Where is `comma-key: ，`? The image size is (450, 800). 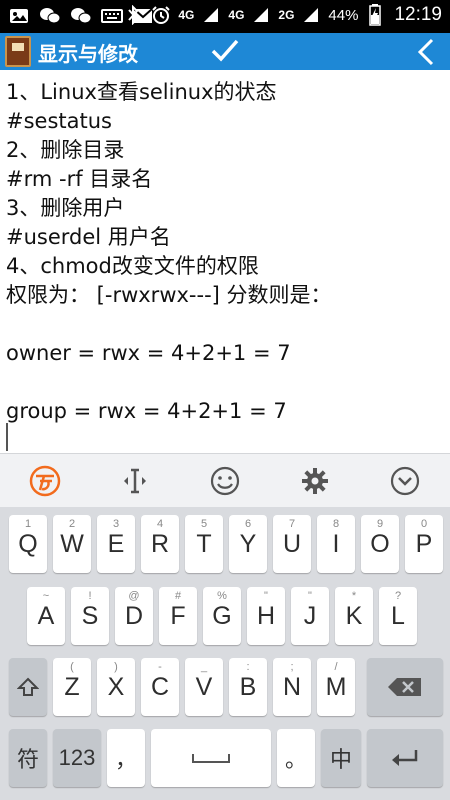 comma-key: ， is located at coordinates (126, 758).